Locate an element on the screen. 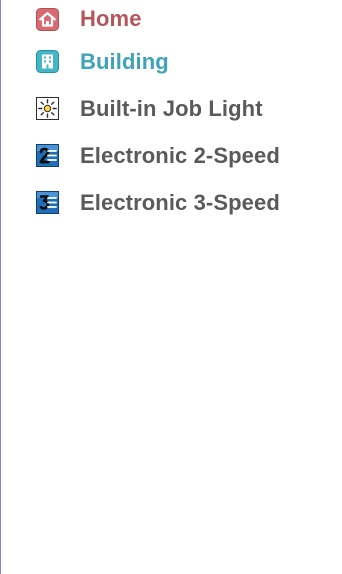 The width and height of the screenshot is (342, 574). nav-item-label: Building is located at coordinates (124, 61).